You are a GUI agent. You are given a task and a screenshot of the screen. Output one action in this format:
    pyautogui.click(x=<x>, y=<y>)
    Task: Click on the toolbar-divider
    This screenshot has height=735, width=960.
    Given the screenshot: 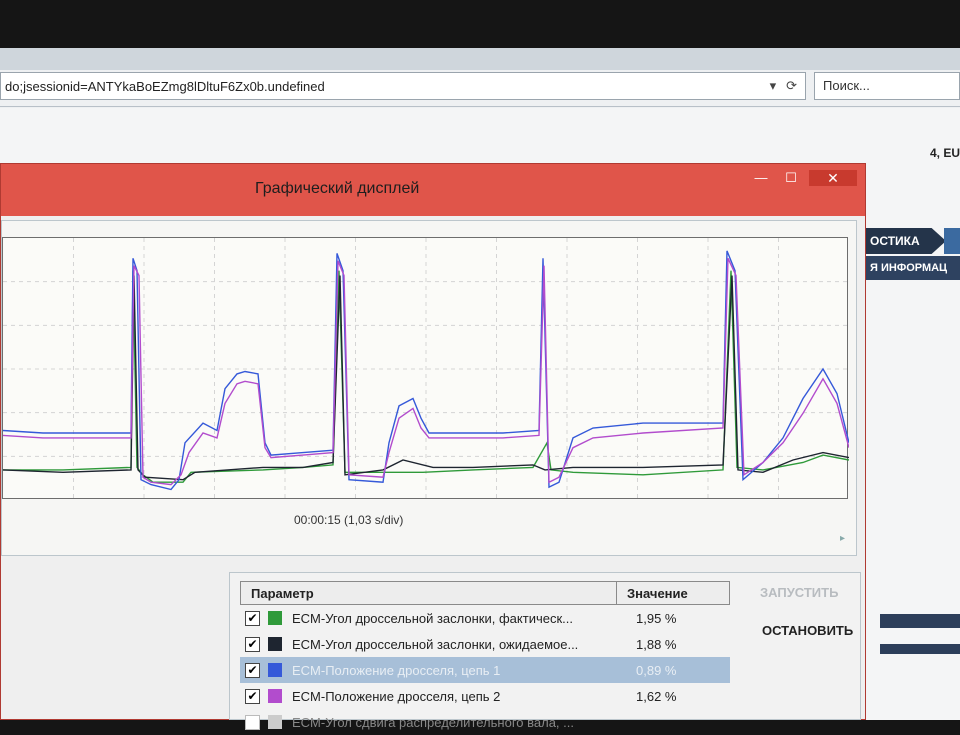 What is the action you would take?
    pyautogui.click(x=480, y=106)
    